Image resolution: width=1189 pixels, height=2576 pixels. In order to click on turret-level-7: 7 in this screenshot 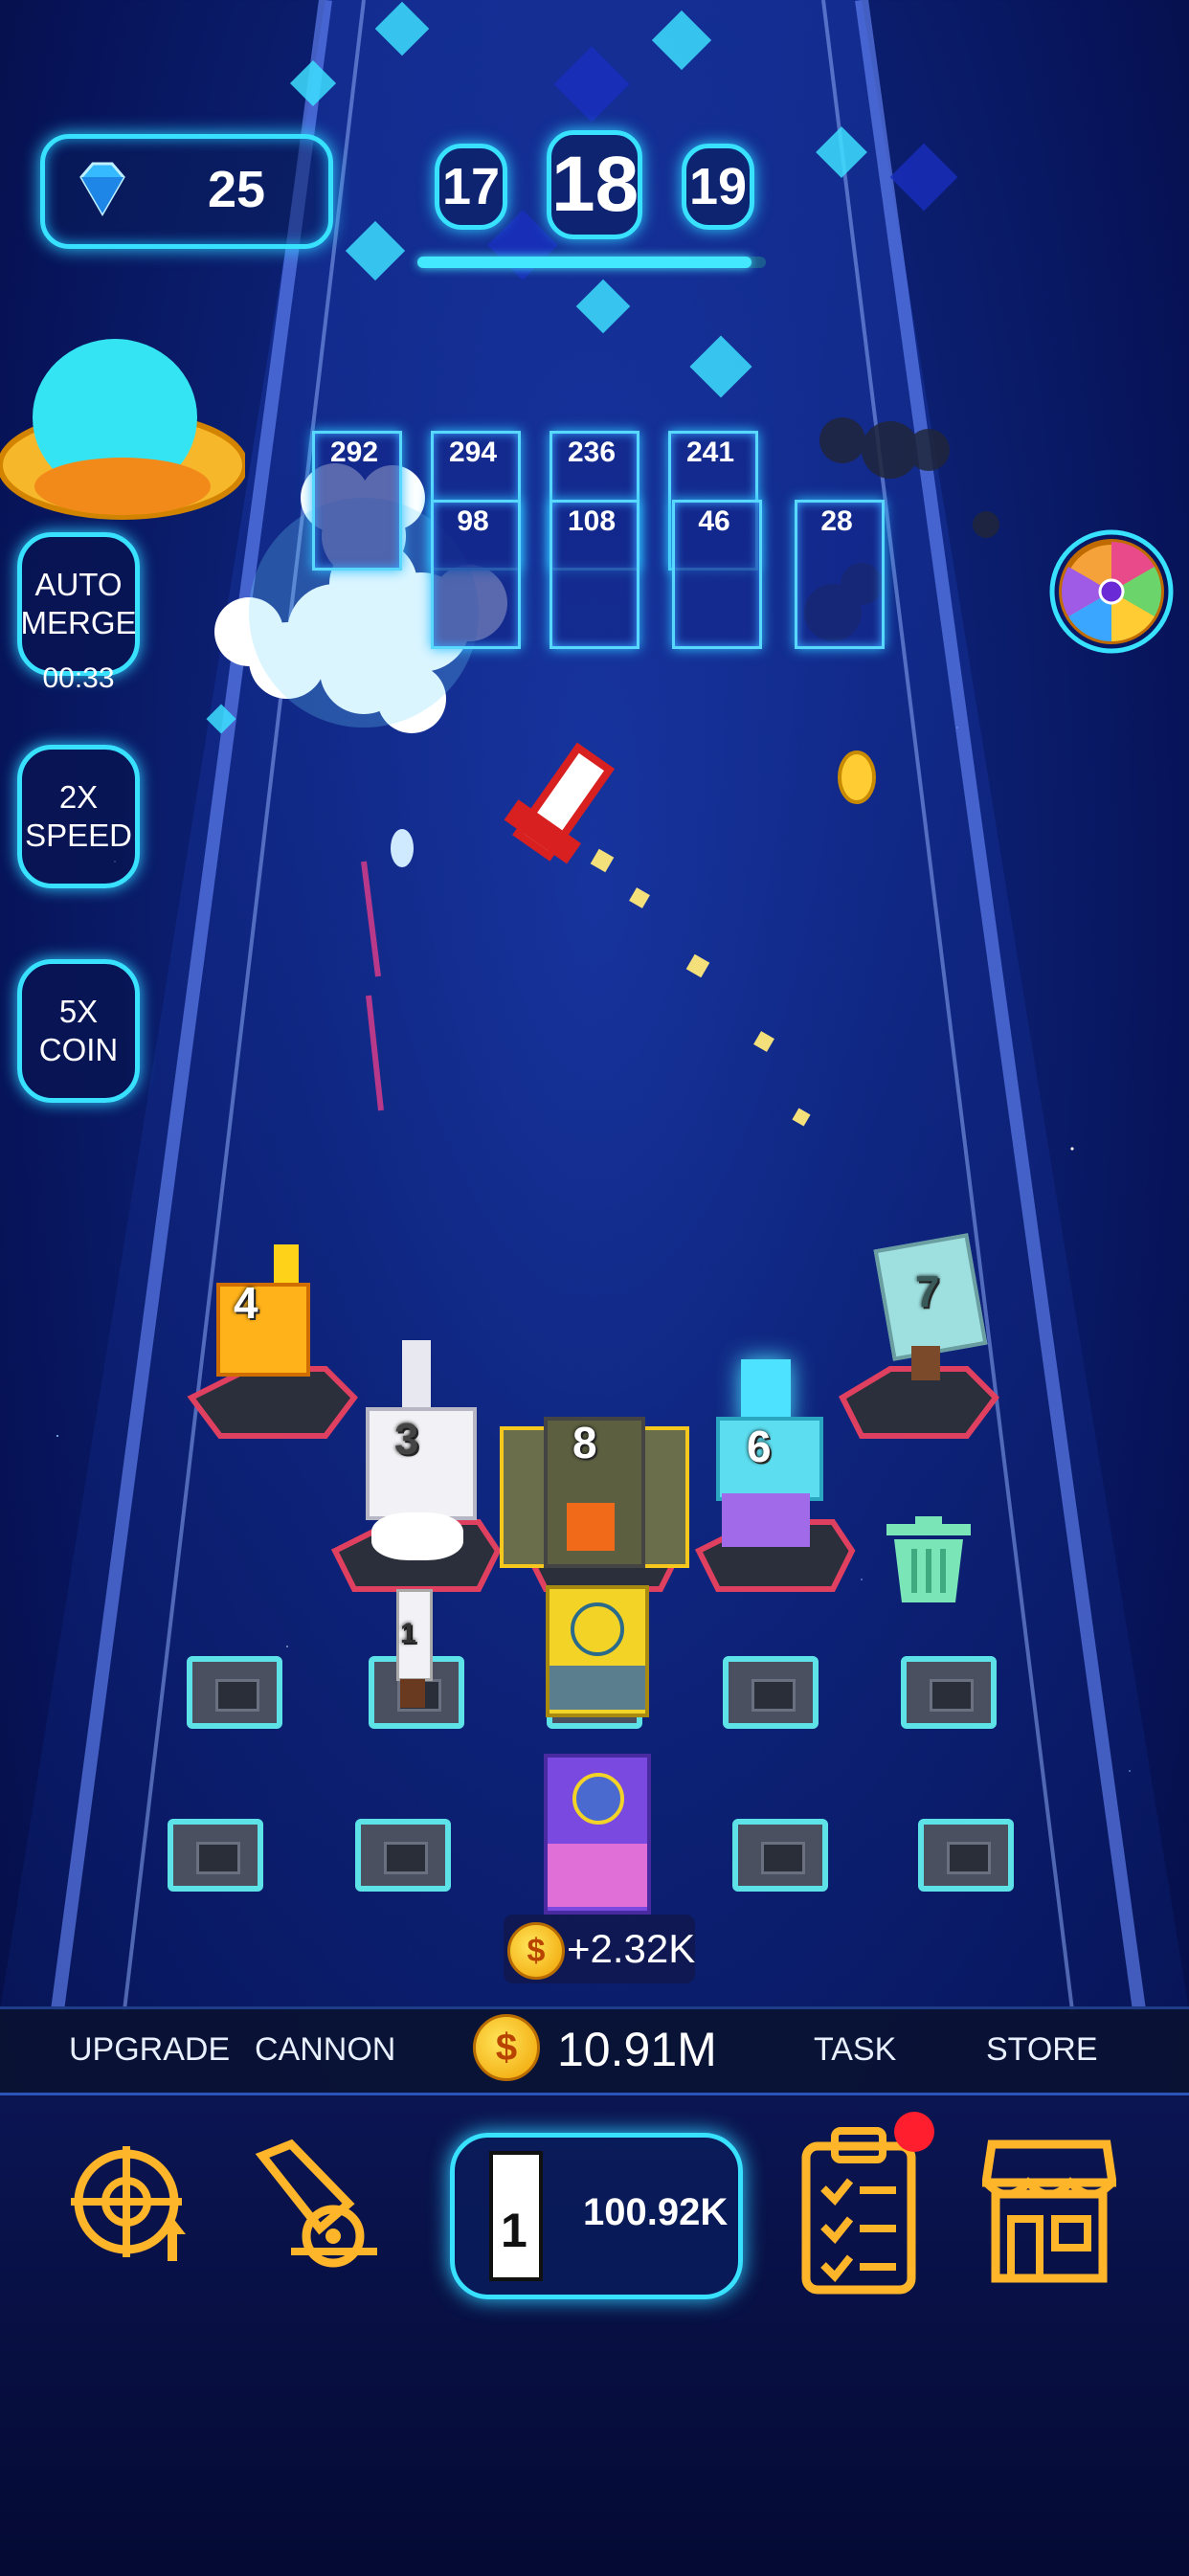, I will do `click(930, 1308)`.